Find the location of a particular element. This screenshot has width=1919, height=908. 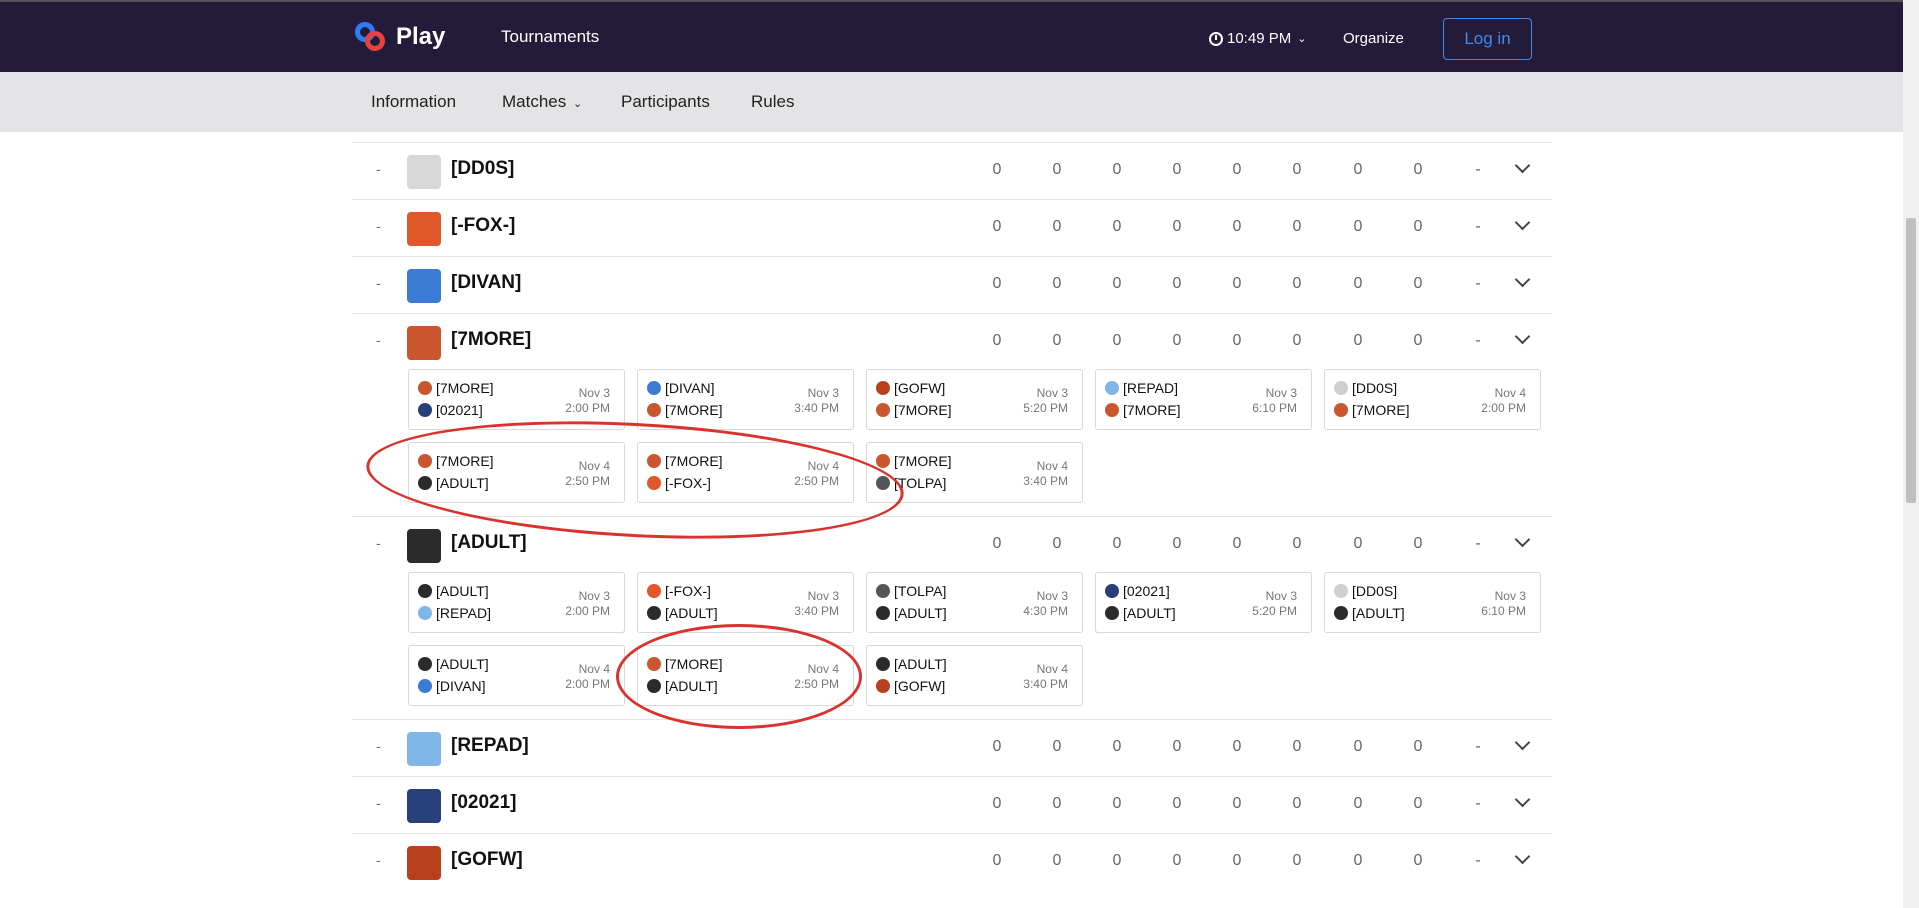

match-date: Nov 3 is located at coordinates (1510, 596).